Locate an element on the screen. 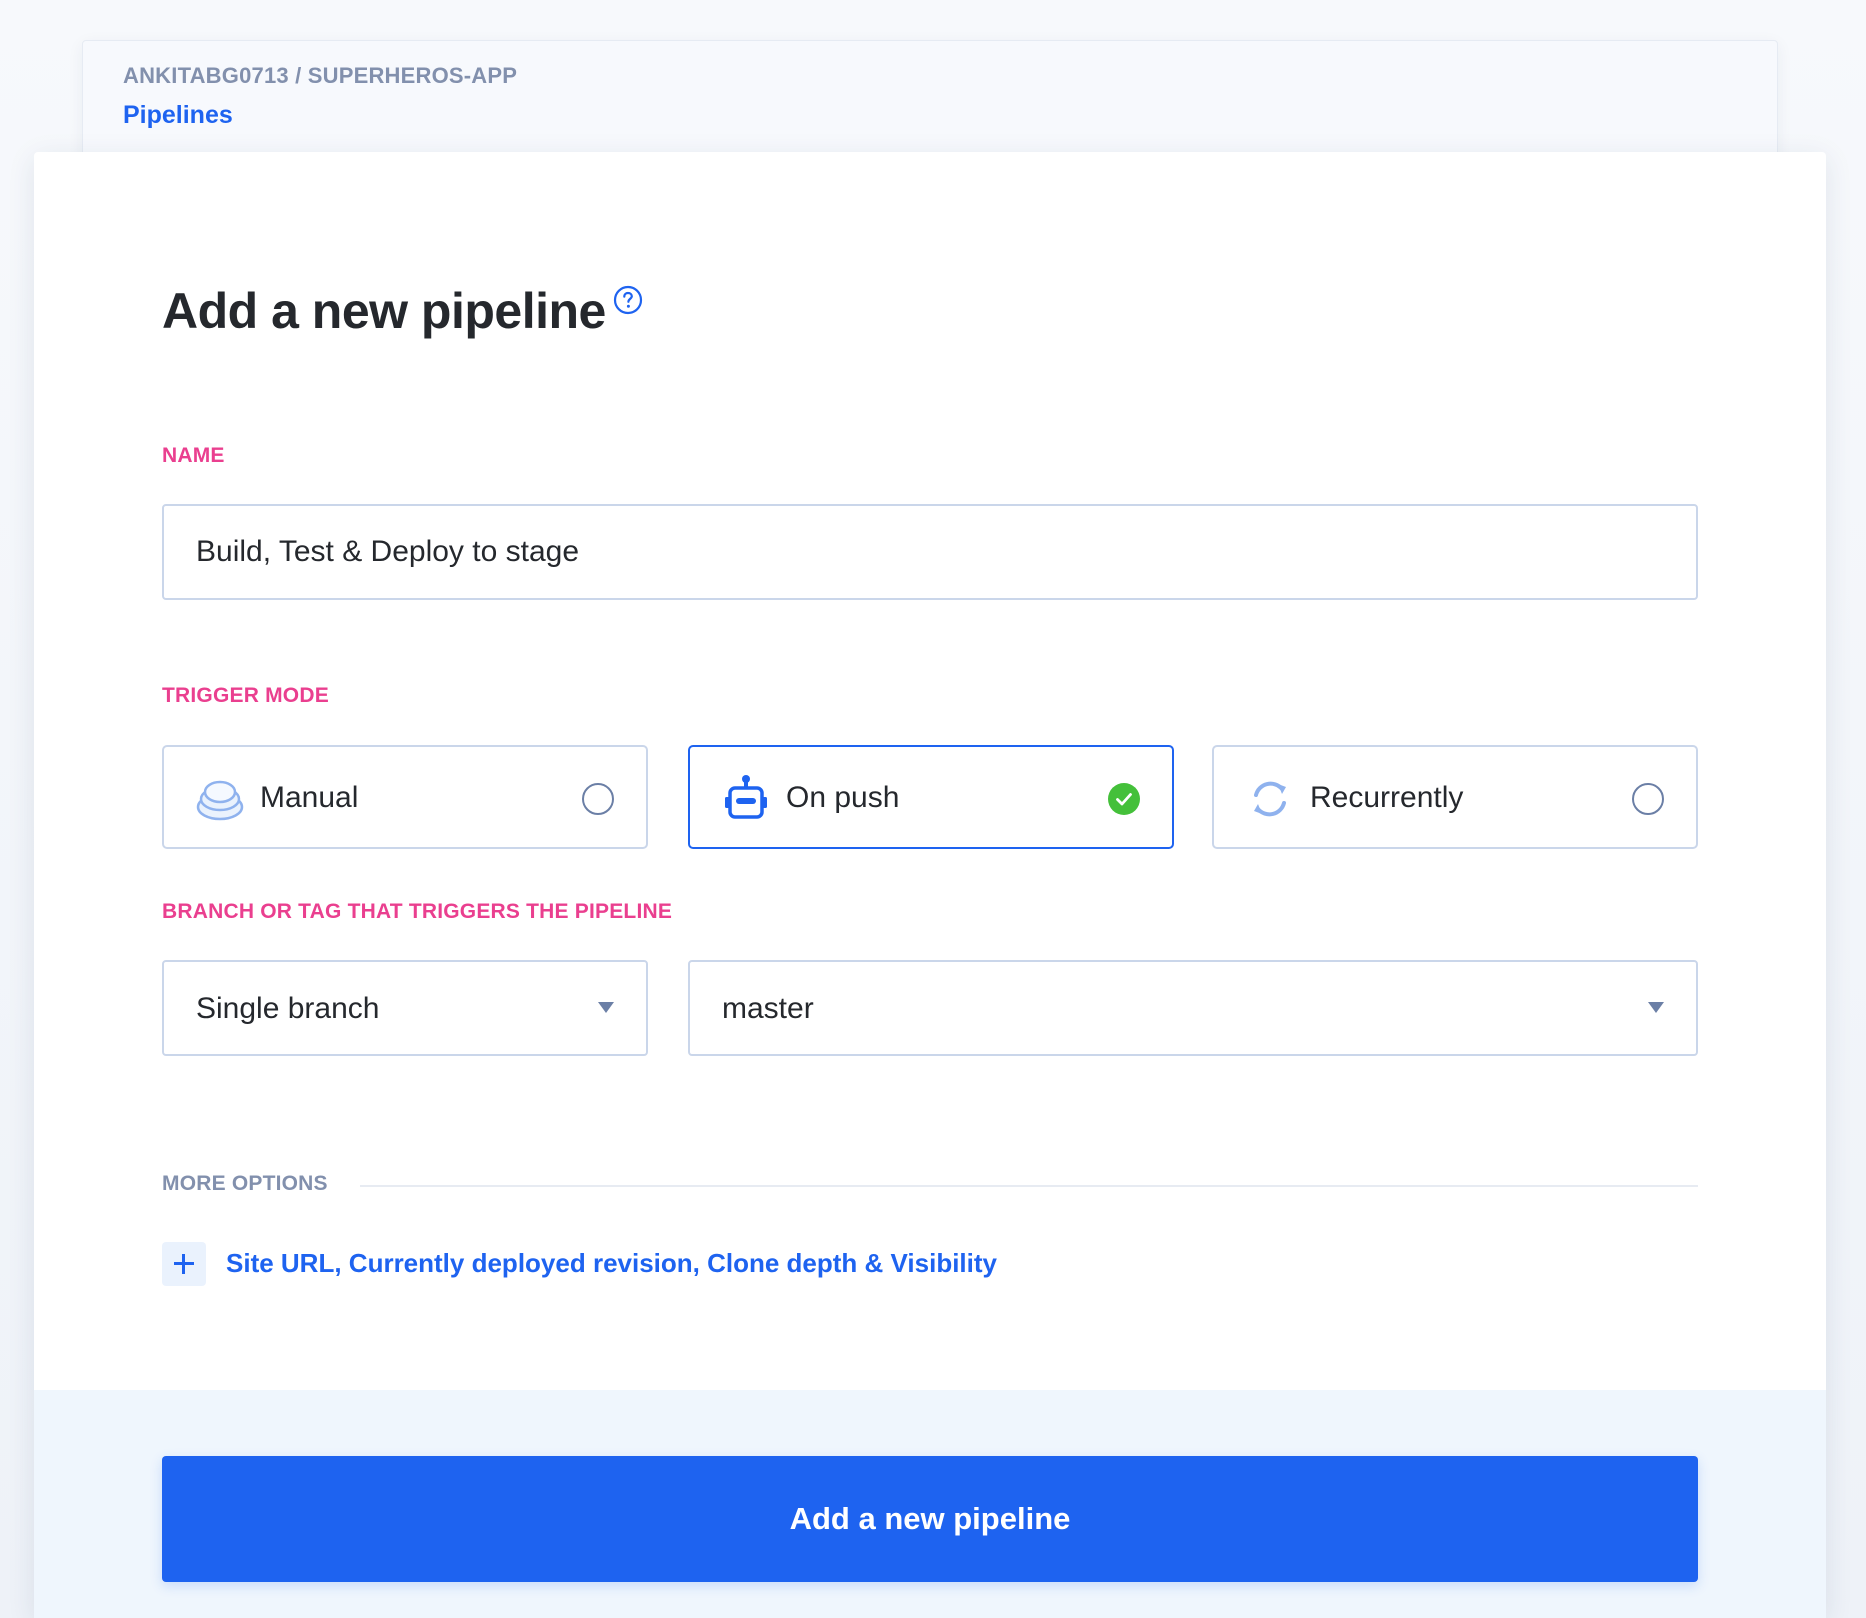  name-label: NAME is located at coordinates (193, 455).